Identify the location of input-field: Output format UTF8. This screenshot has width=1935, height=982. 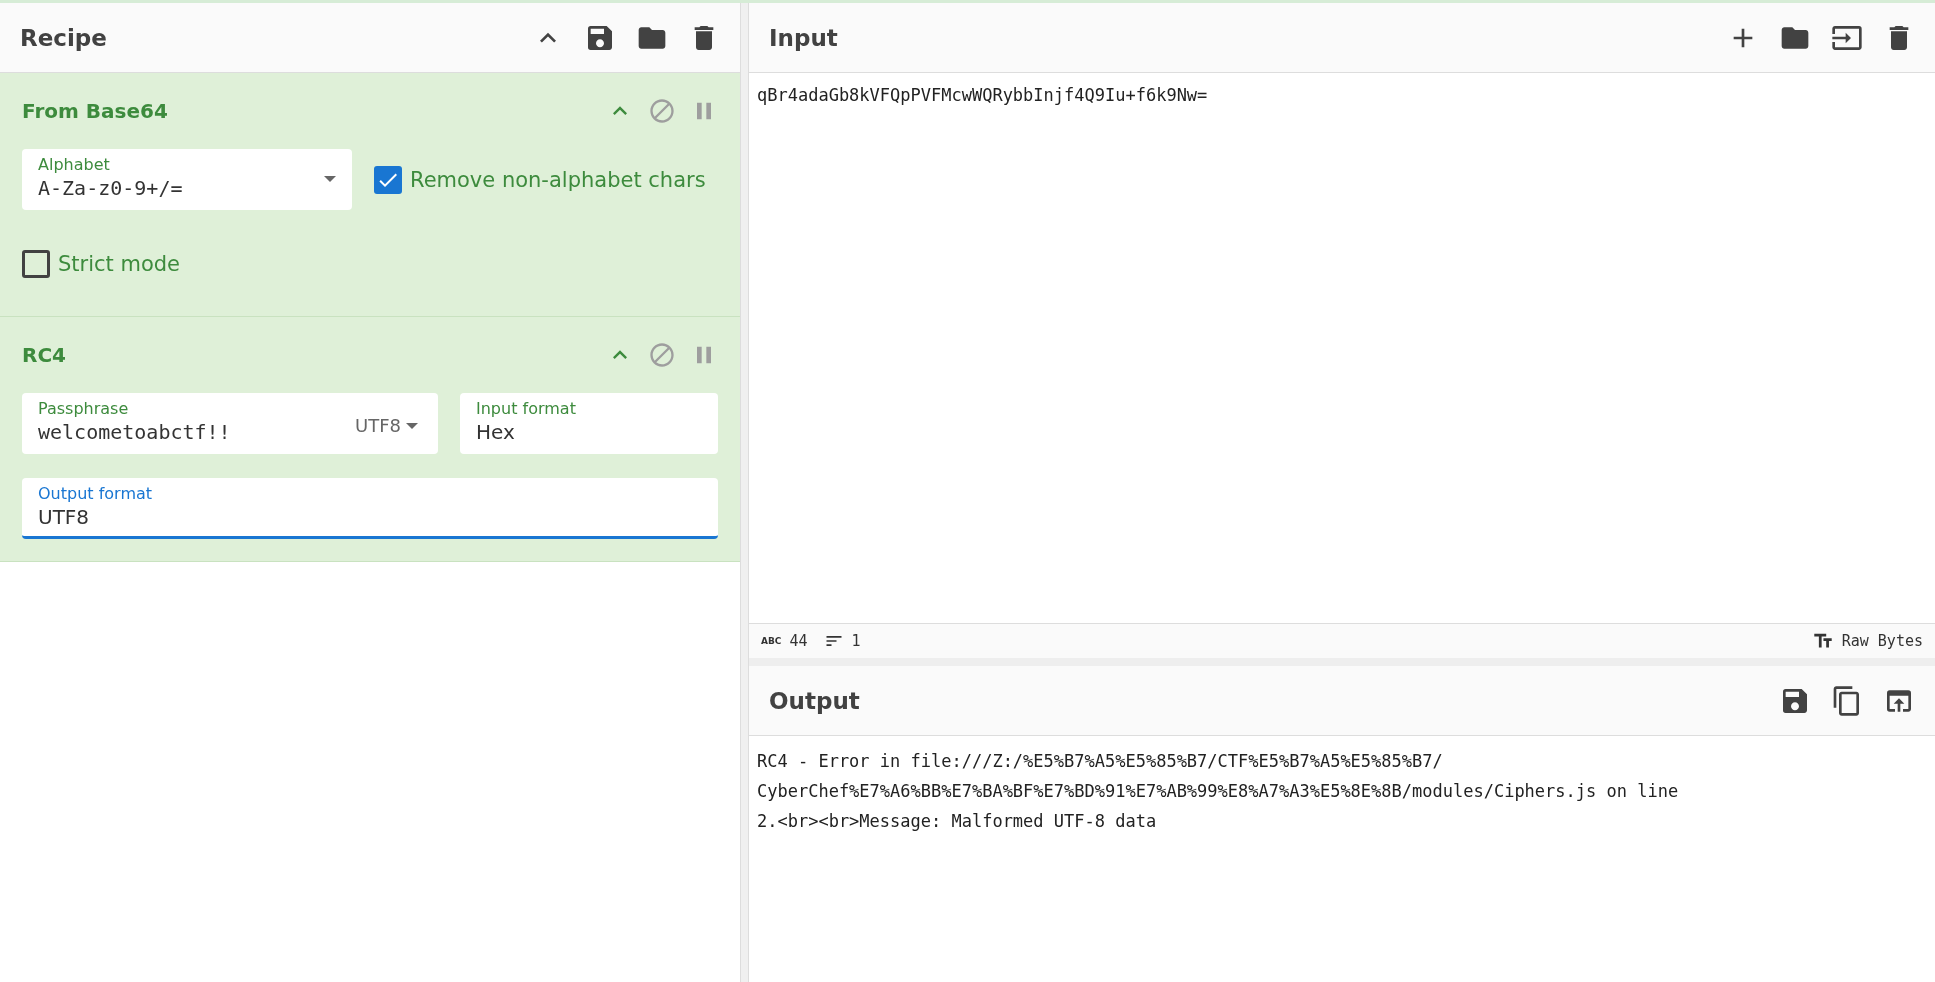
(370, 508).